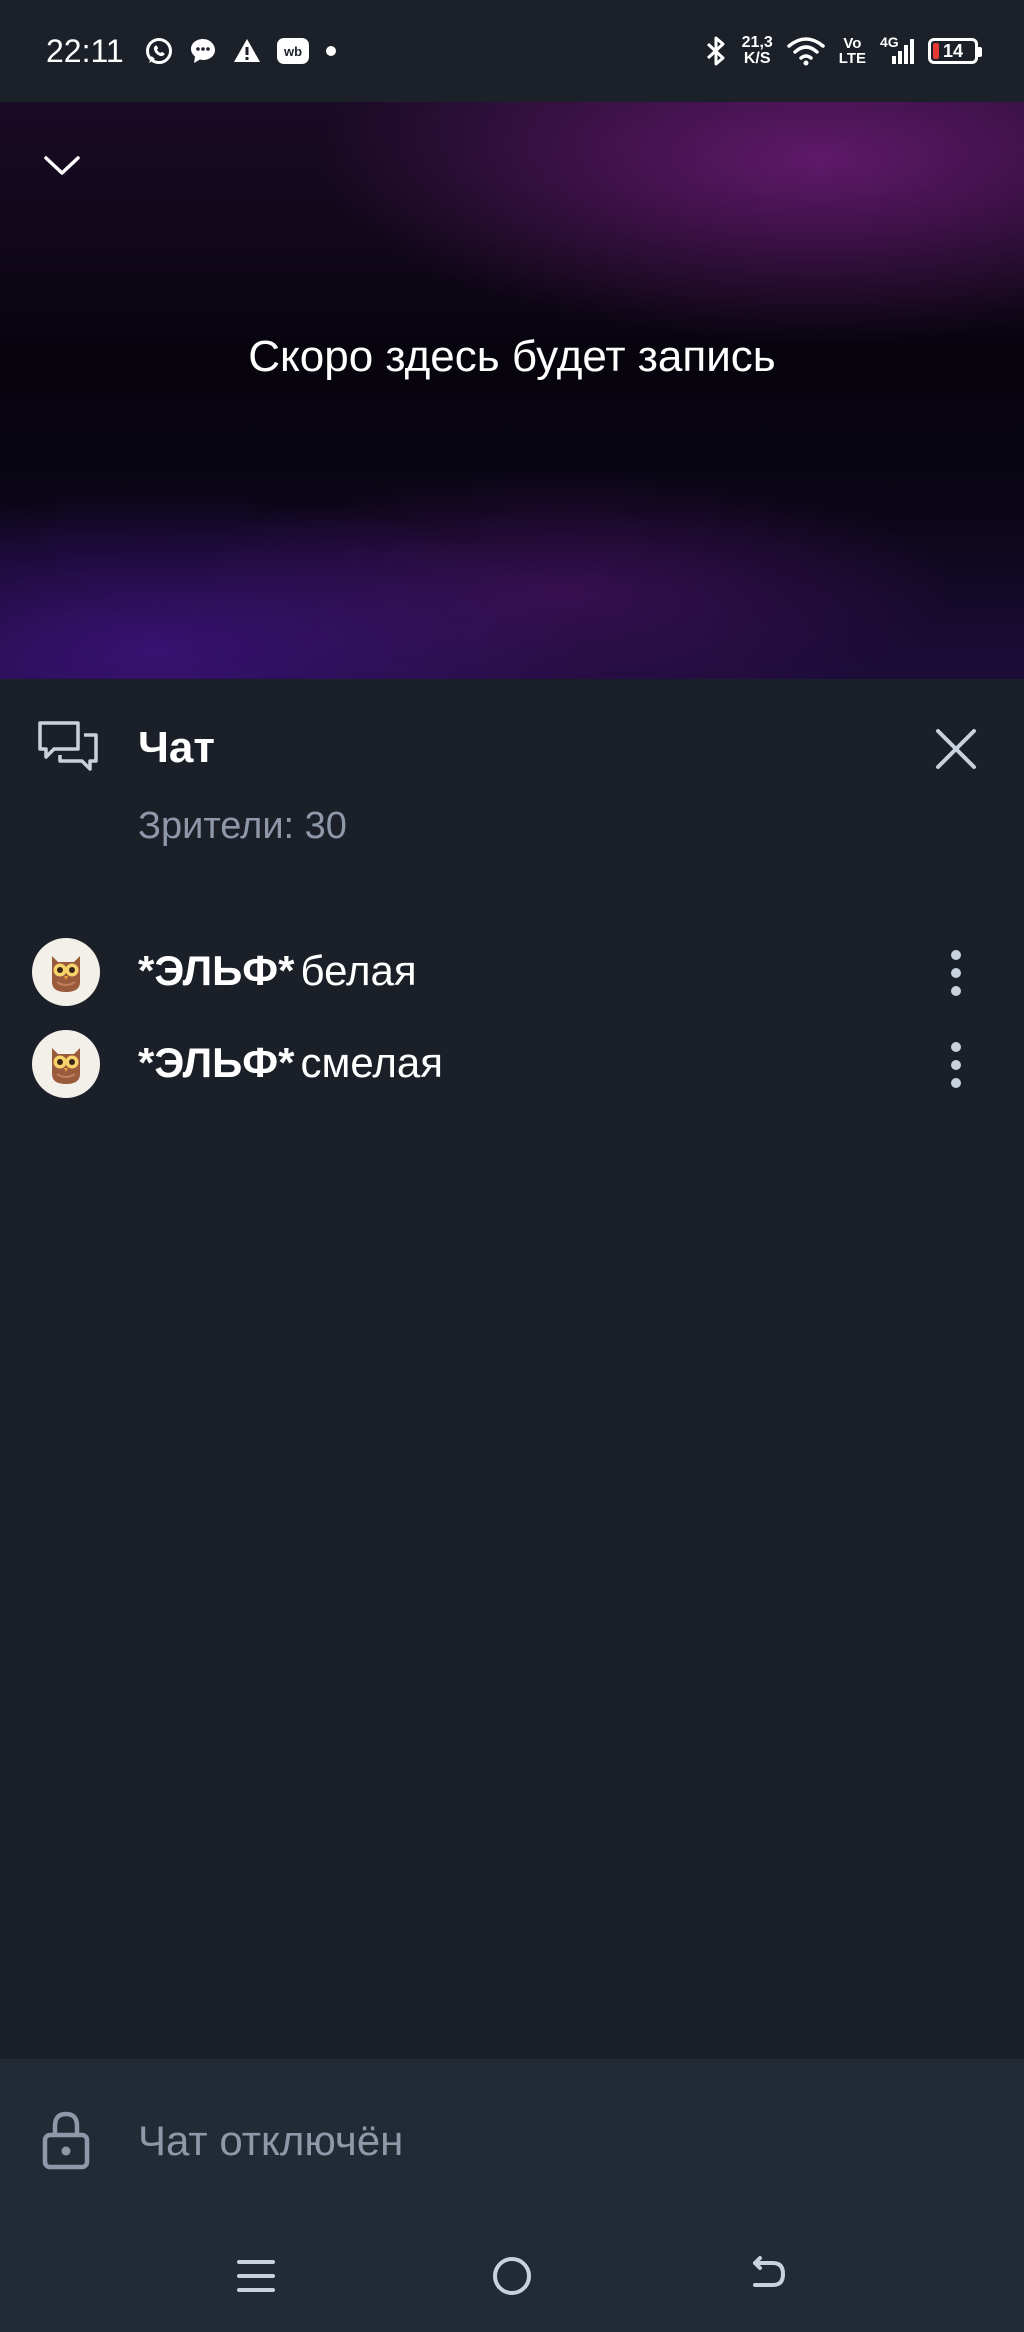 Image resolution: width=1024 pixels, height=2332 pixels. What do you see at coordinates (85, 50) in the screenshot?
I see `status-time: 22:11` at bounding box center [85, 50].